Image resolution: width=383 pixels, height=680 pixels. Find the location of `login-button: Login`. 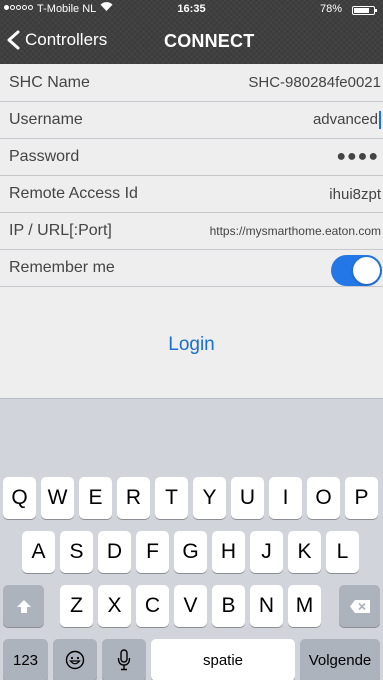

login-button: Login is located at coordinates (191, 345).